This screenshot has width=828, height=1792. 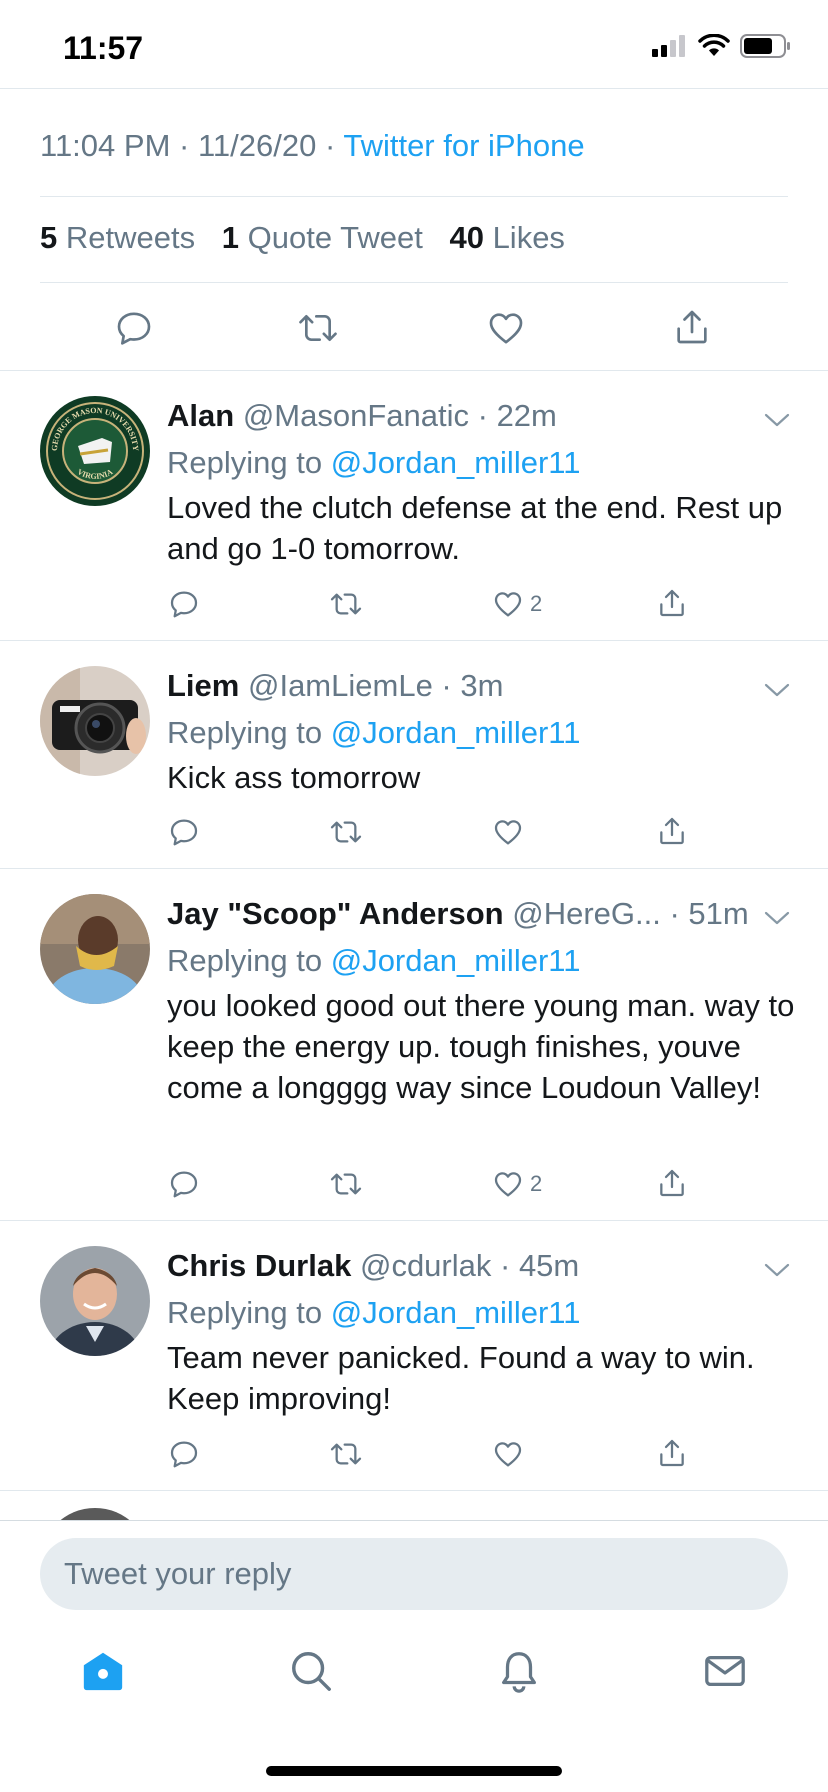 I want to click on main-like-button, so click(x=506, y=328).